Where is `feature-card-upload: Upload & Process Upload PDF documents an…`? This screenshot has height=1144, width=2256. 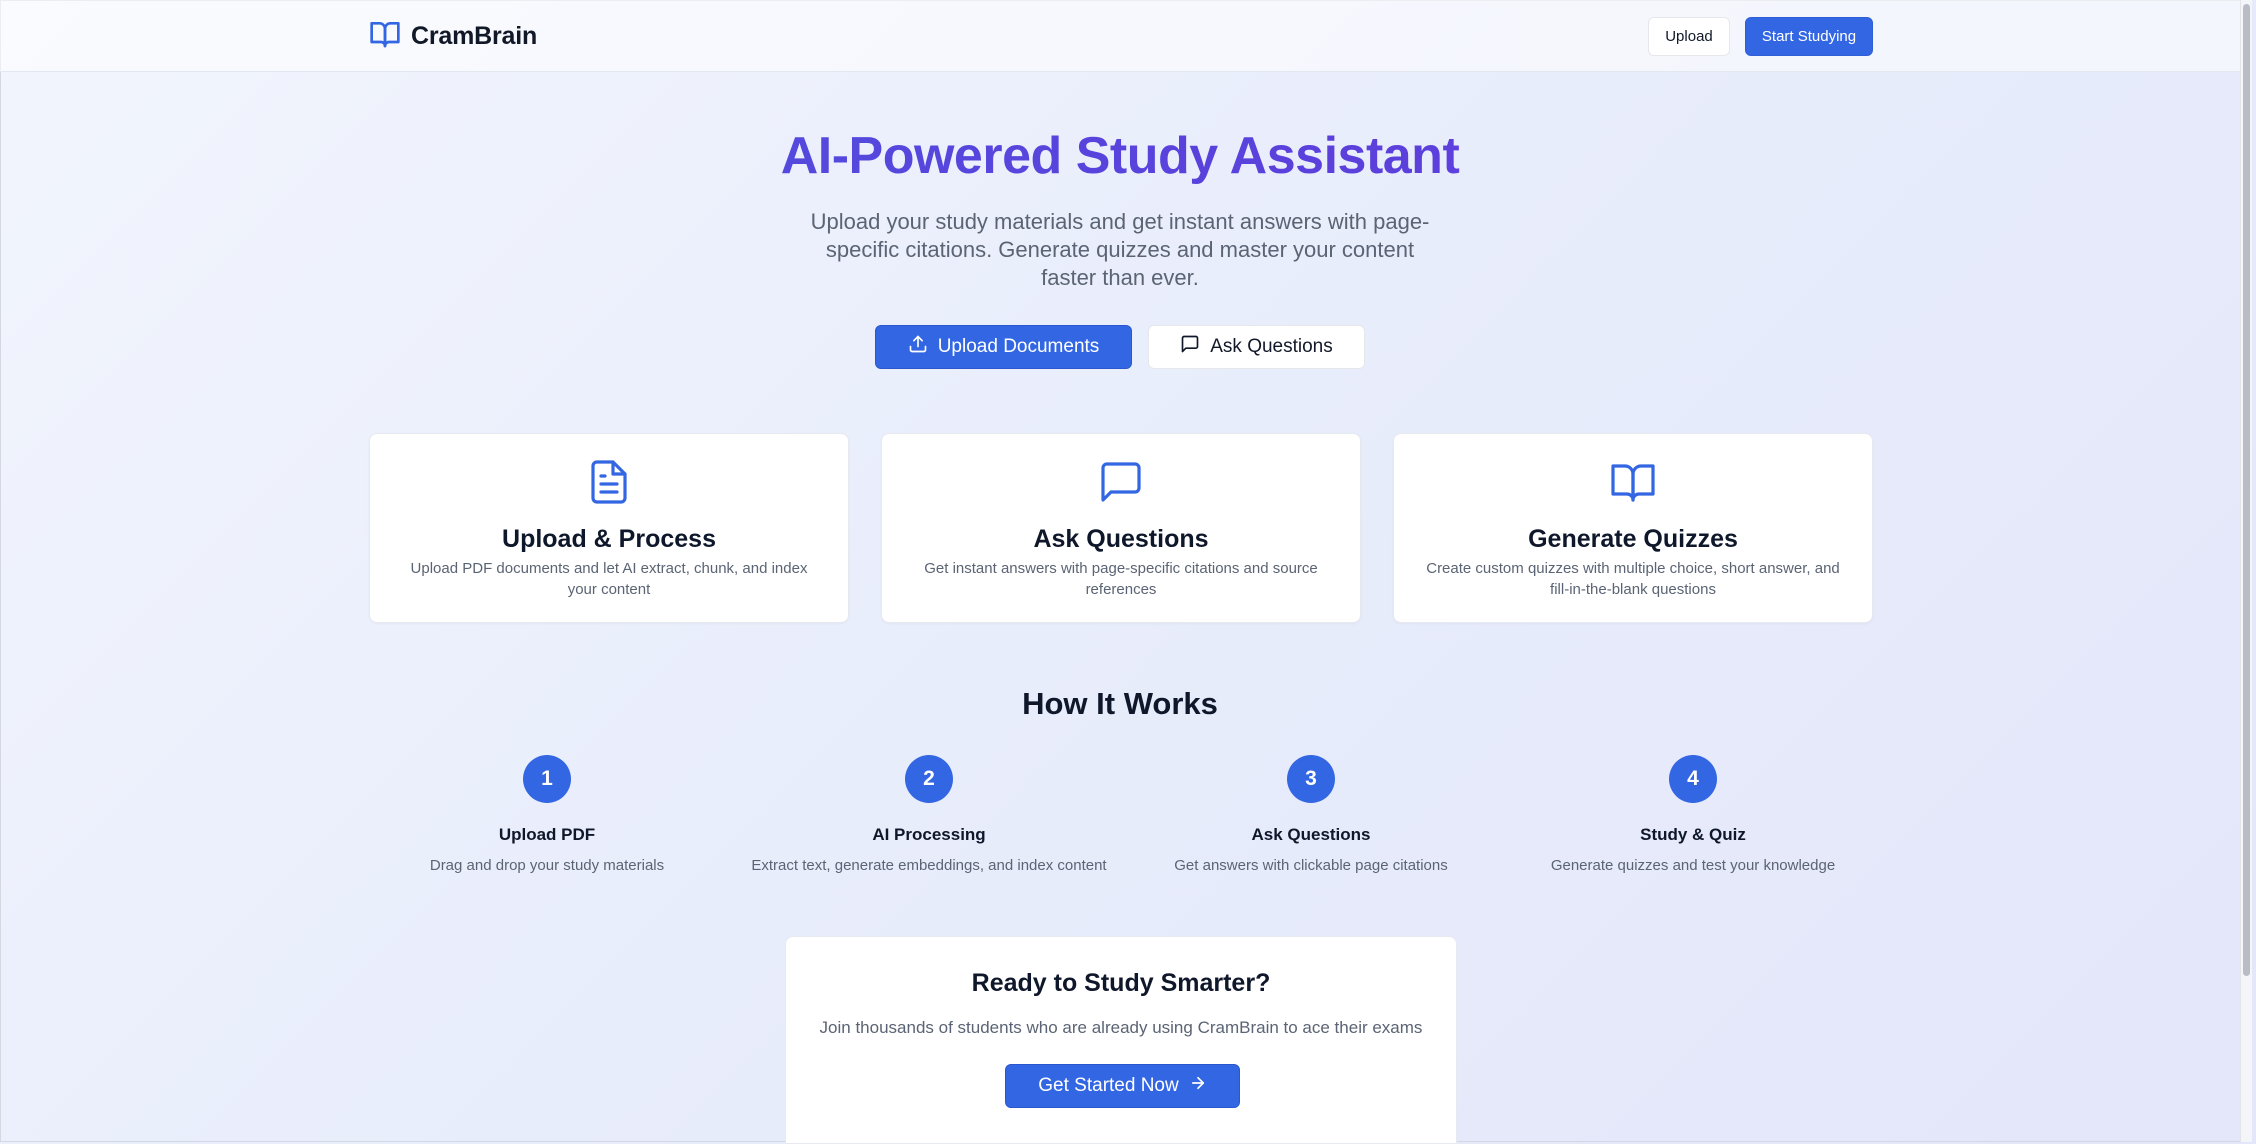 feature-card-upload: Upload & Process Upload PDF documents an… is located at coordinates (609, 528).